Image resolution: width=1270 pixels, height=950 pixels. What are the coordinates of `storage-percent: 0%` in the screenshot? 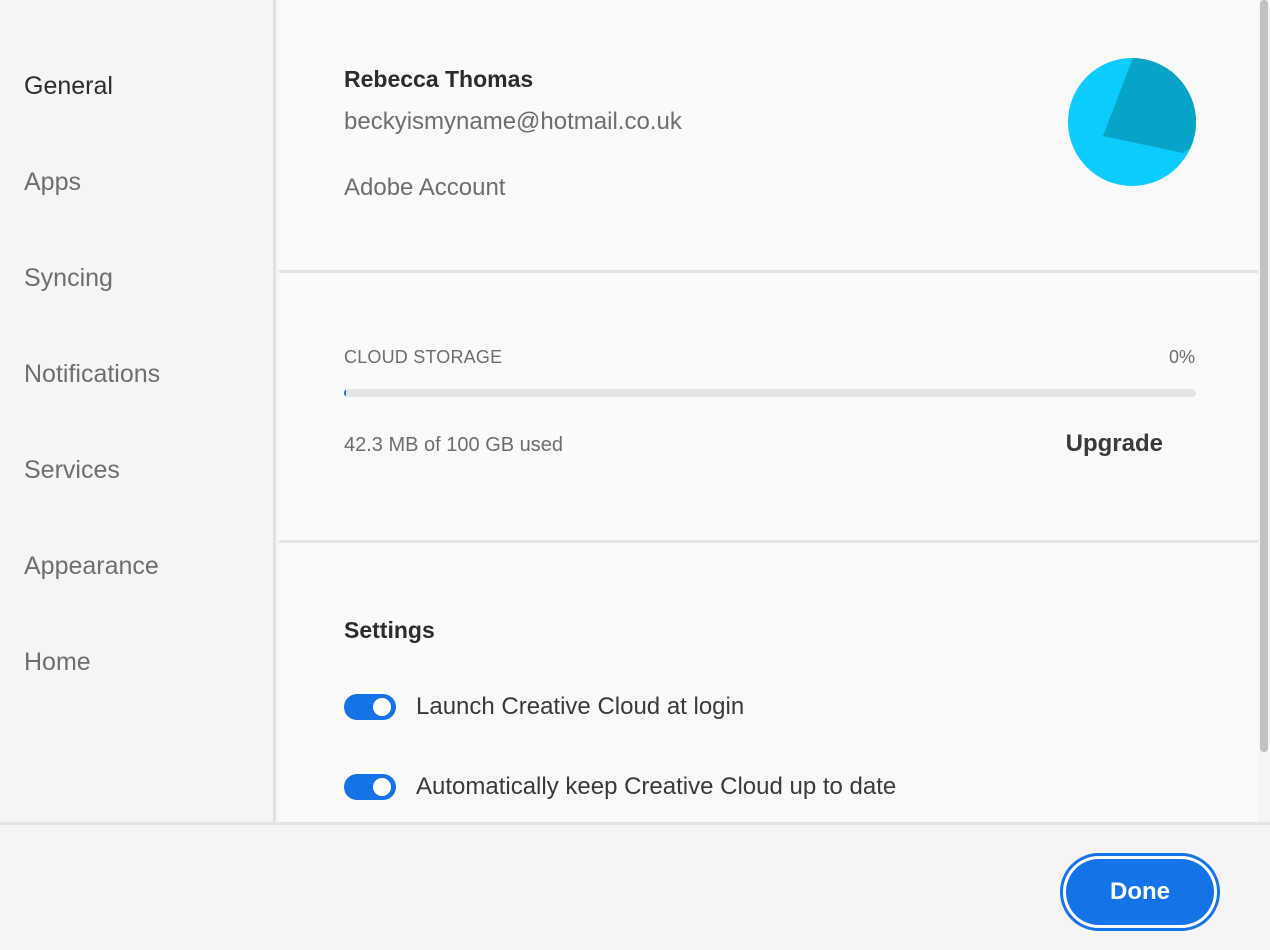 It's located at (1181, 357).